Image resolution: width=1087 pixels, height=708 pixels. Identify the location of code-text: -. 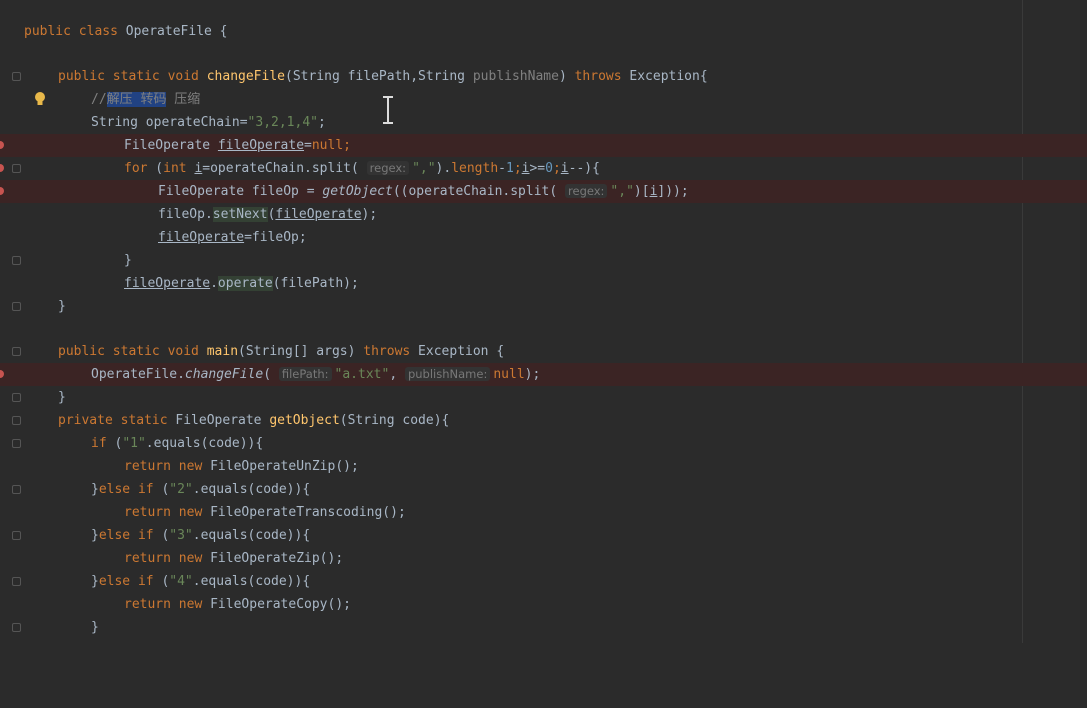
(502, 168).